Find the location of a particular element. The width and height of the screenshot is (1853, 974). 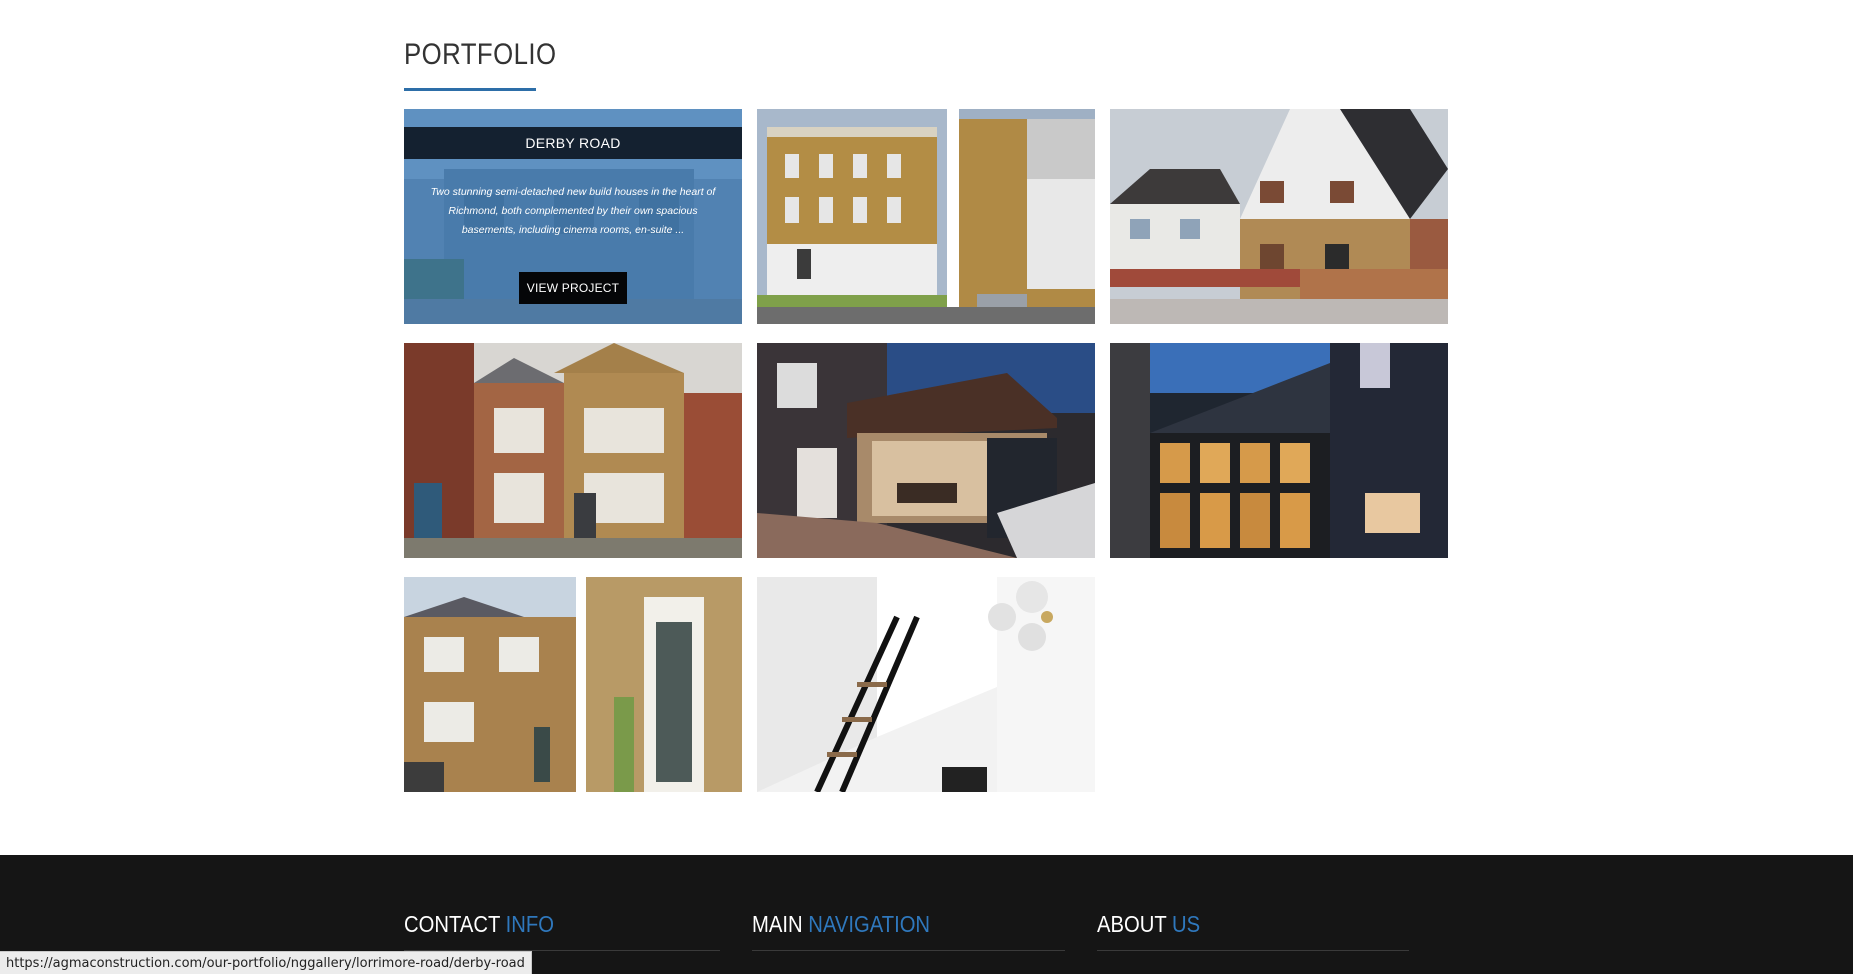

white-house-image is located at coordinates (1279, 216).